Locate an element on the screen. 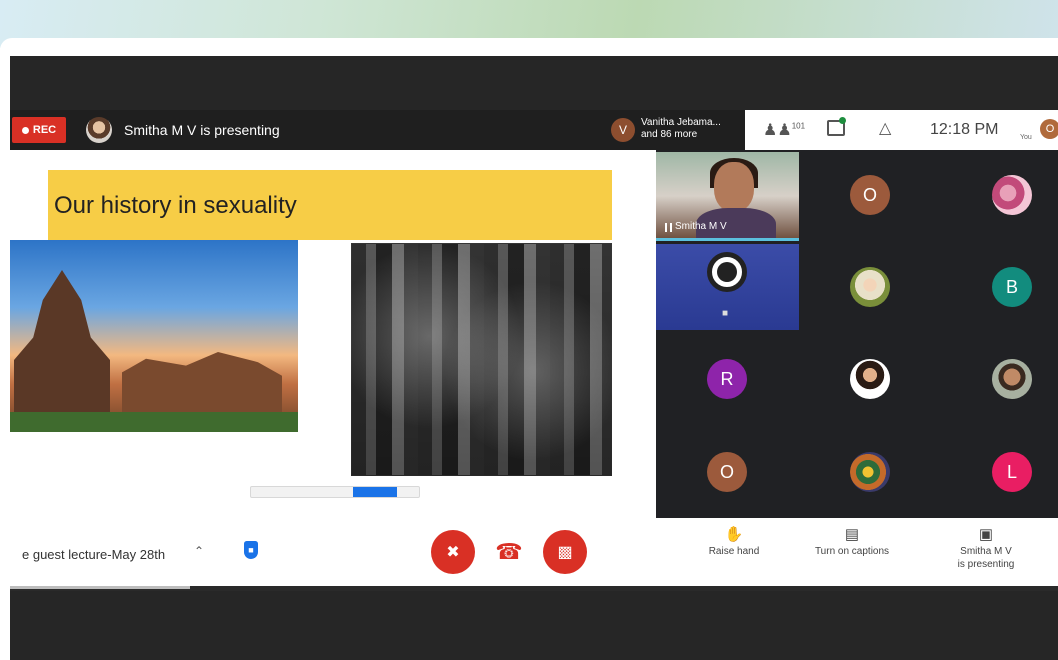 The width and height of the screenshot is (1058, 660). slide-title: Our history in sexuality is located at coordinates (175, 205).